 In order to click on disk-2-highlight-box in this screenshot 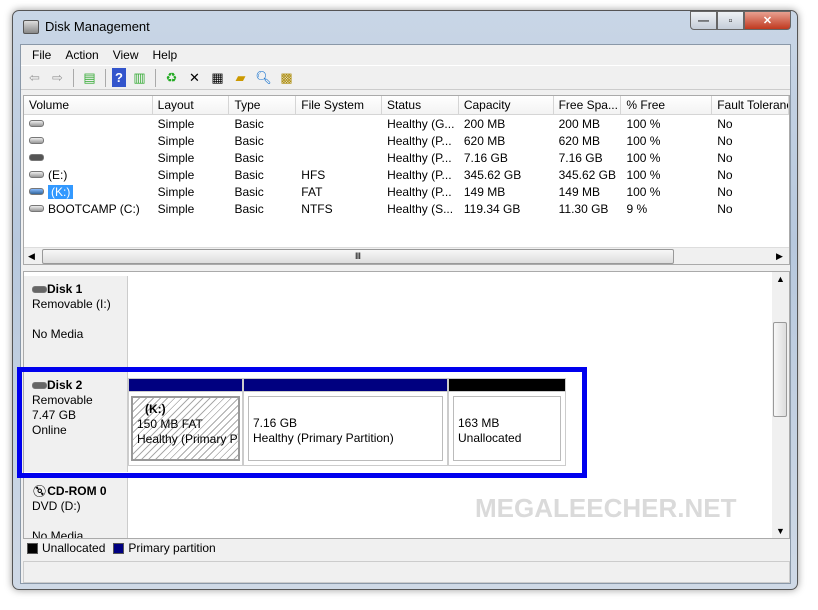, I will do `click(302, 422)`.